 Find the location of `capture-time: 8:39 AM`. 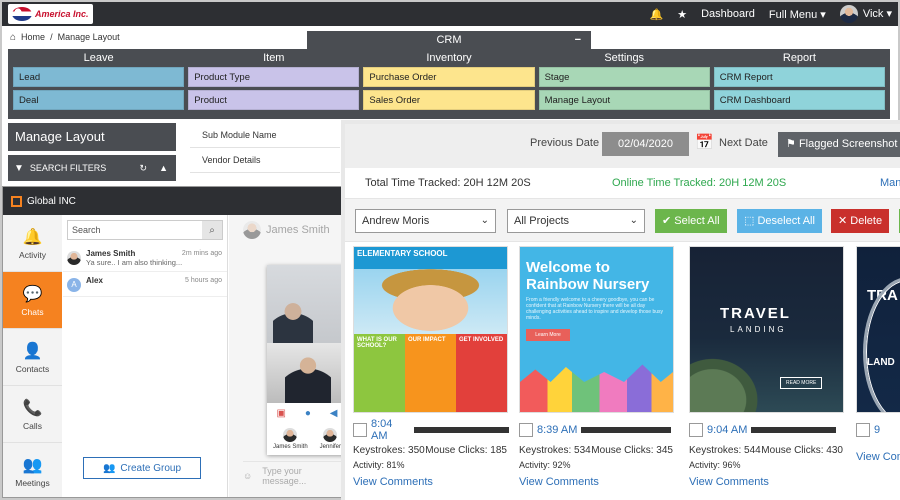

capture-time: 8:39 AM is located at coordinates (557, 430).